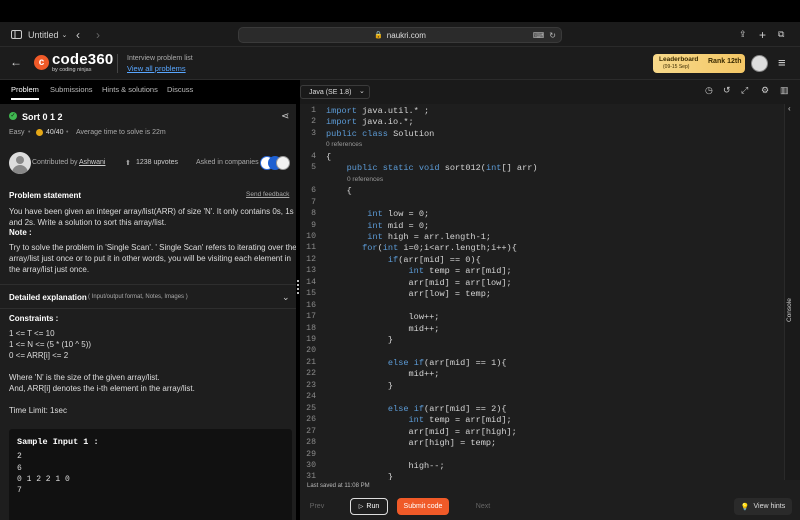 The width and height of the screenshot is (800, 520). What do you see at coordinates (160, 58) in the screenshot?
I see `breadcrumb-label: Interview problem list` at bounding box center [160, 58].